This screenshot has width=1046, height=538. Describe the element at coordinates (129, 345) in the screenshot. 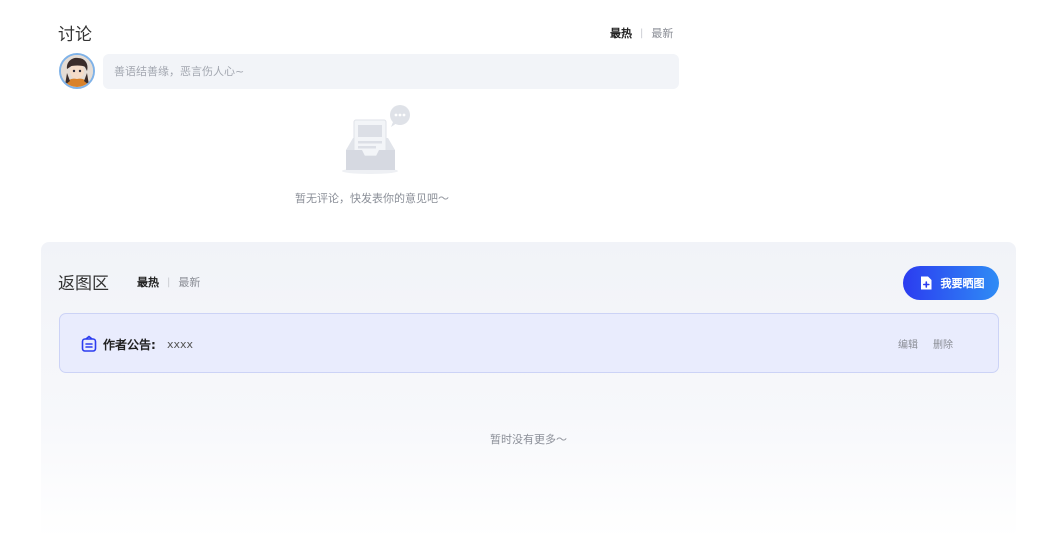

I see `notice-label: 作者公告:` at that location.